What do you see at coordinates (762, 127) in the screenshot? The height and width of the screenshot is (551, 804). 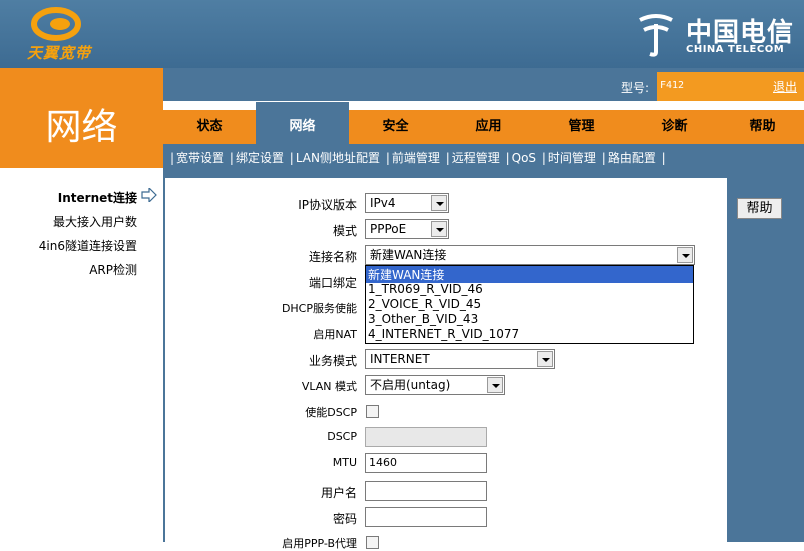 I see `tab-help: 帮助` at bounding box center [762, 127].